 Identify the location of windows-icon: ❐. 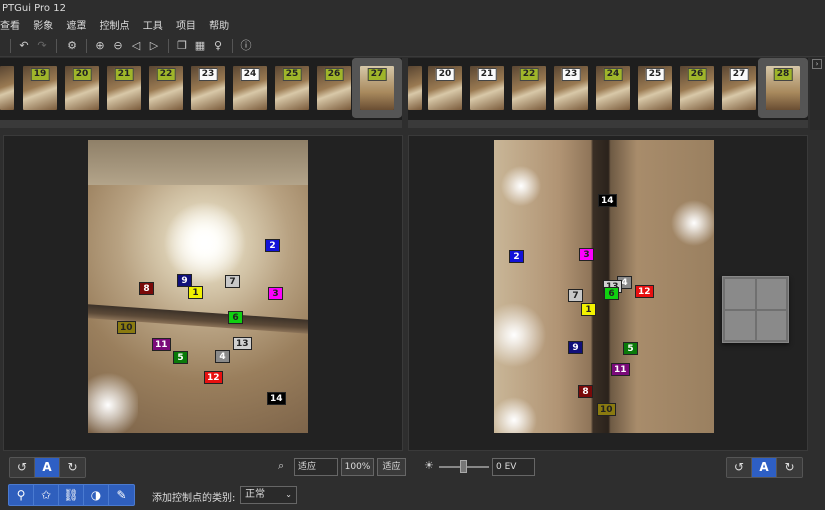
(182, 46).